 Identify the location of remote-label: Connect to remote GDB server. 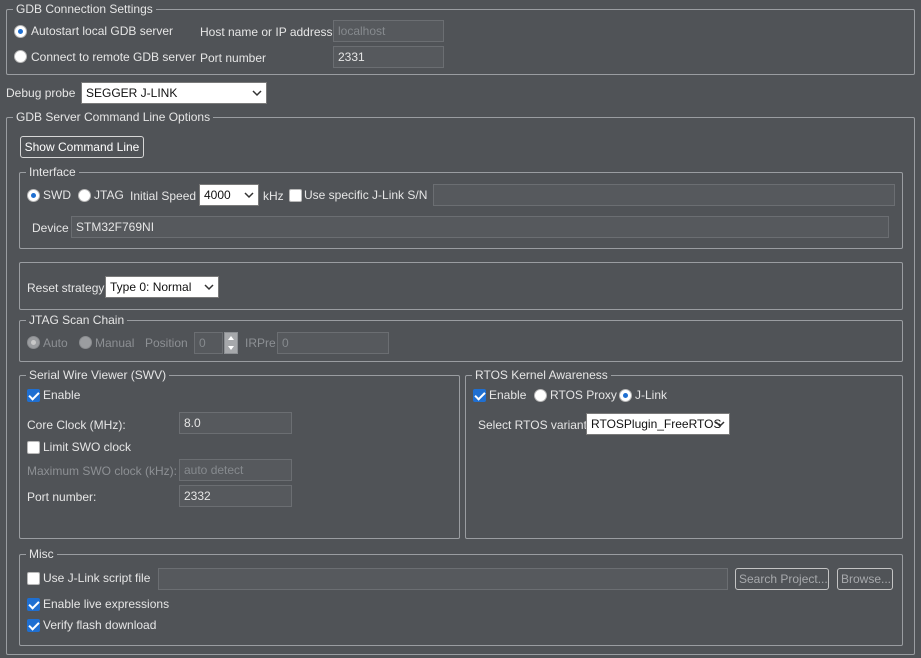
(113, 57).